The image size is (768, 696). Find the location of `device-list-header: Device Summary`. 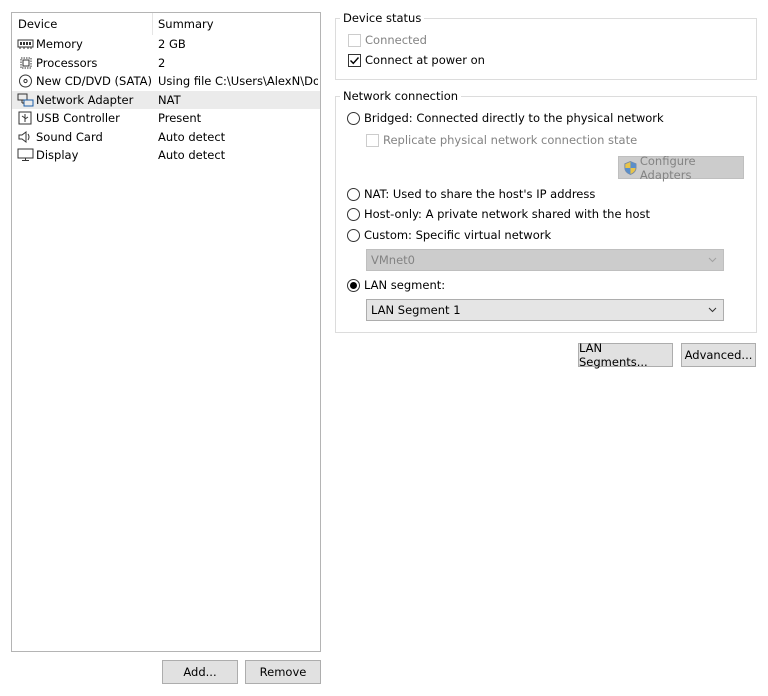

device-list-header: Device Summary is located at coordinates (166, 24).